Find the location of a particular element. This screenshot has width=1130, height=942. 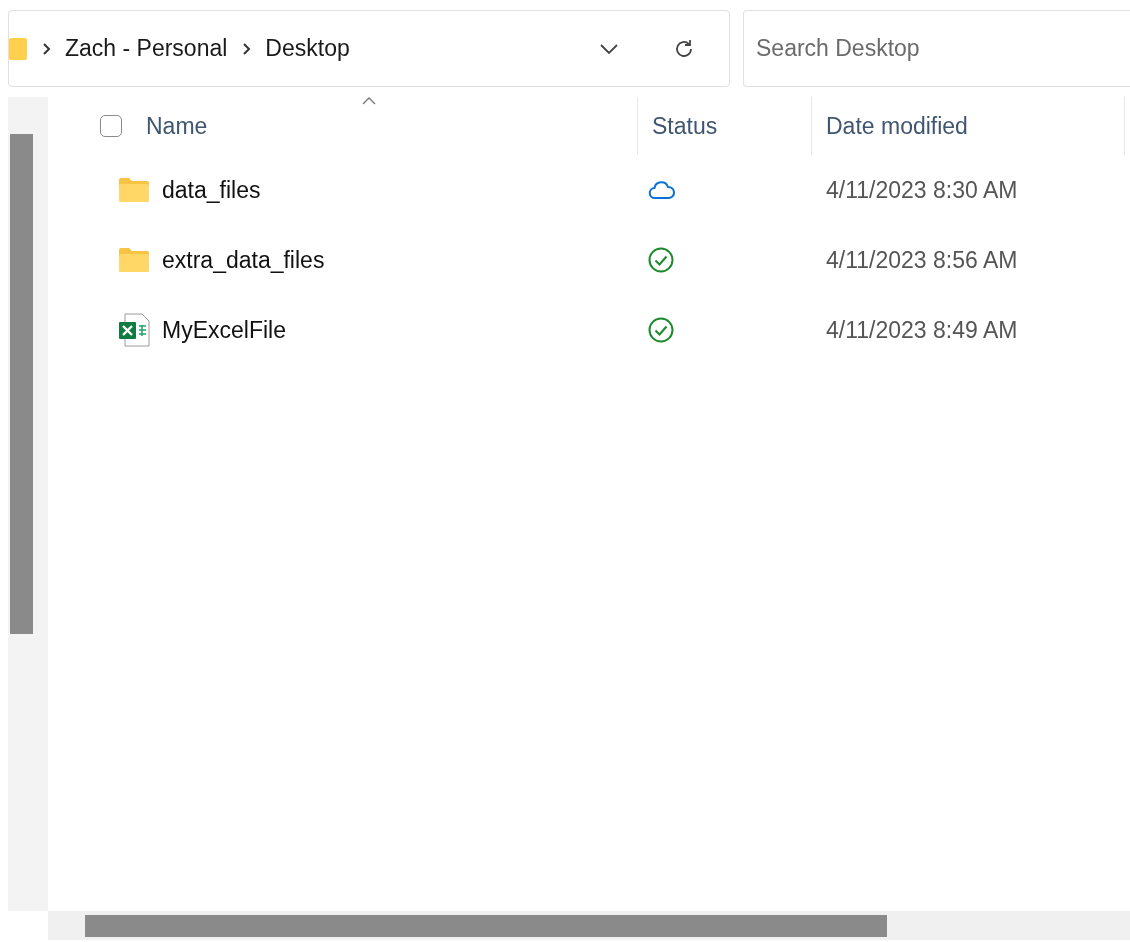

vertical-scrollbar is located at coordinates (28, 504).